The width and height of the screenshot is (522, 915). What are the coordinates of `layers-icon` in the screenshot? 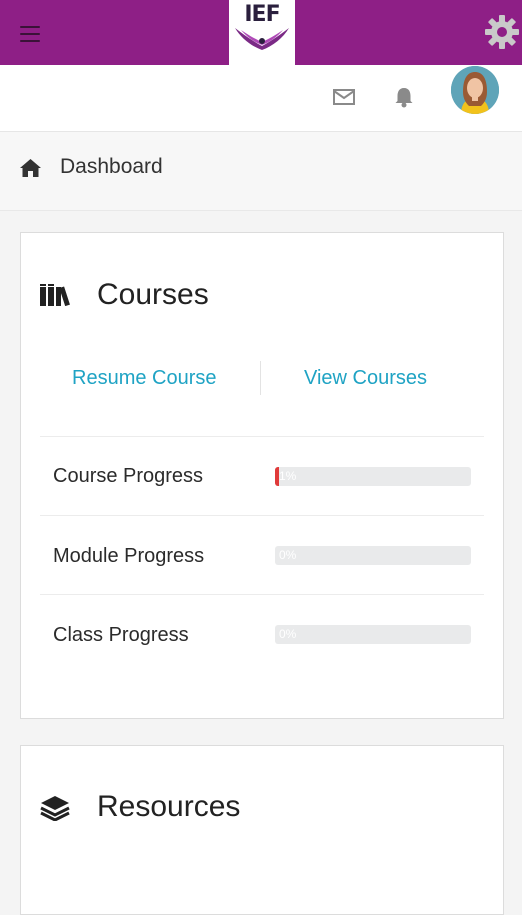 It's located at (55, 808).